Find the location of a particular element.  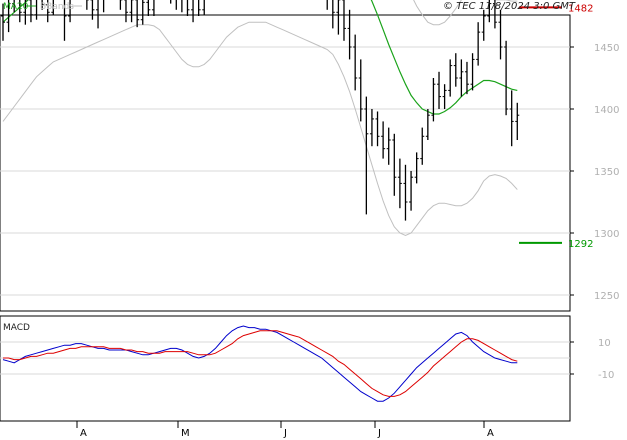

y-tick-label: 1400 is located at coordinates (606, 110).